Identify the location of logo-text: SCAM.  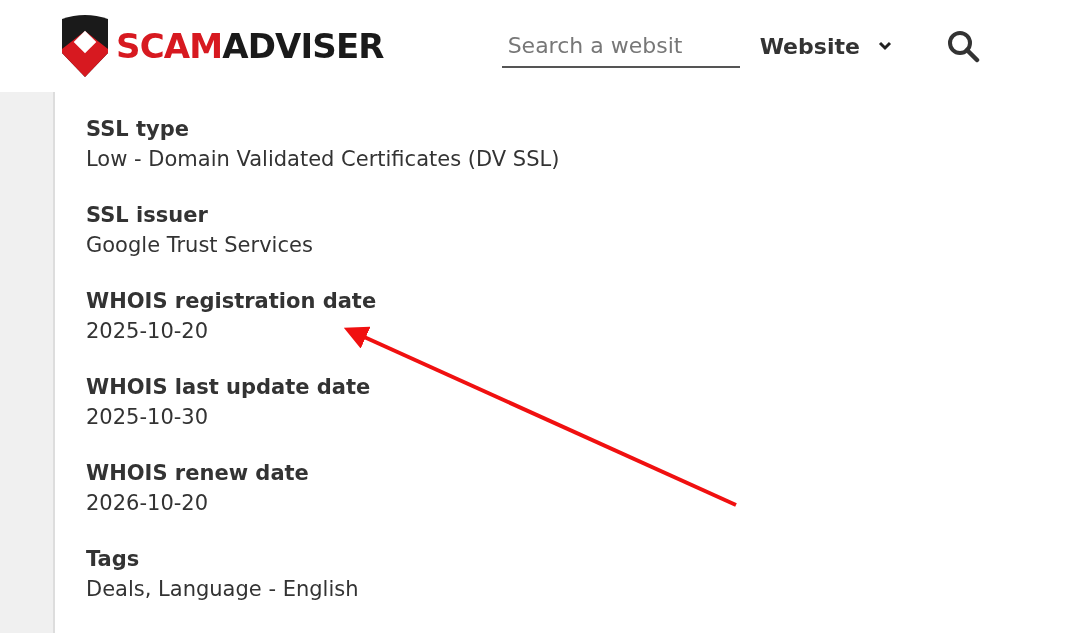
(169, 46).